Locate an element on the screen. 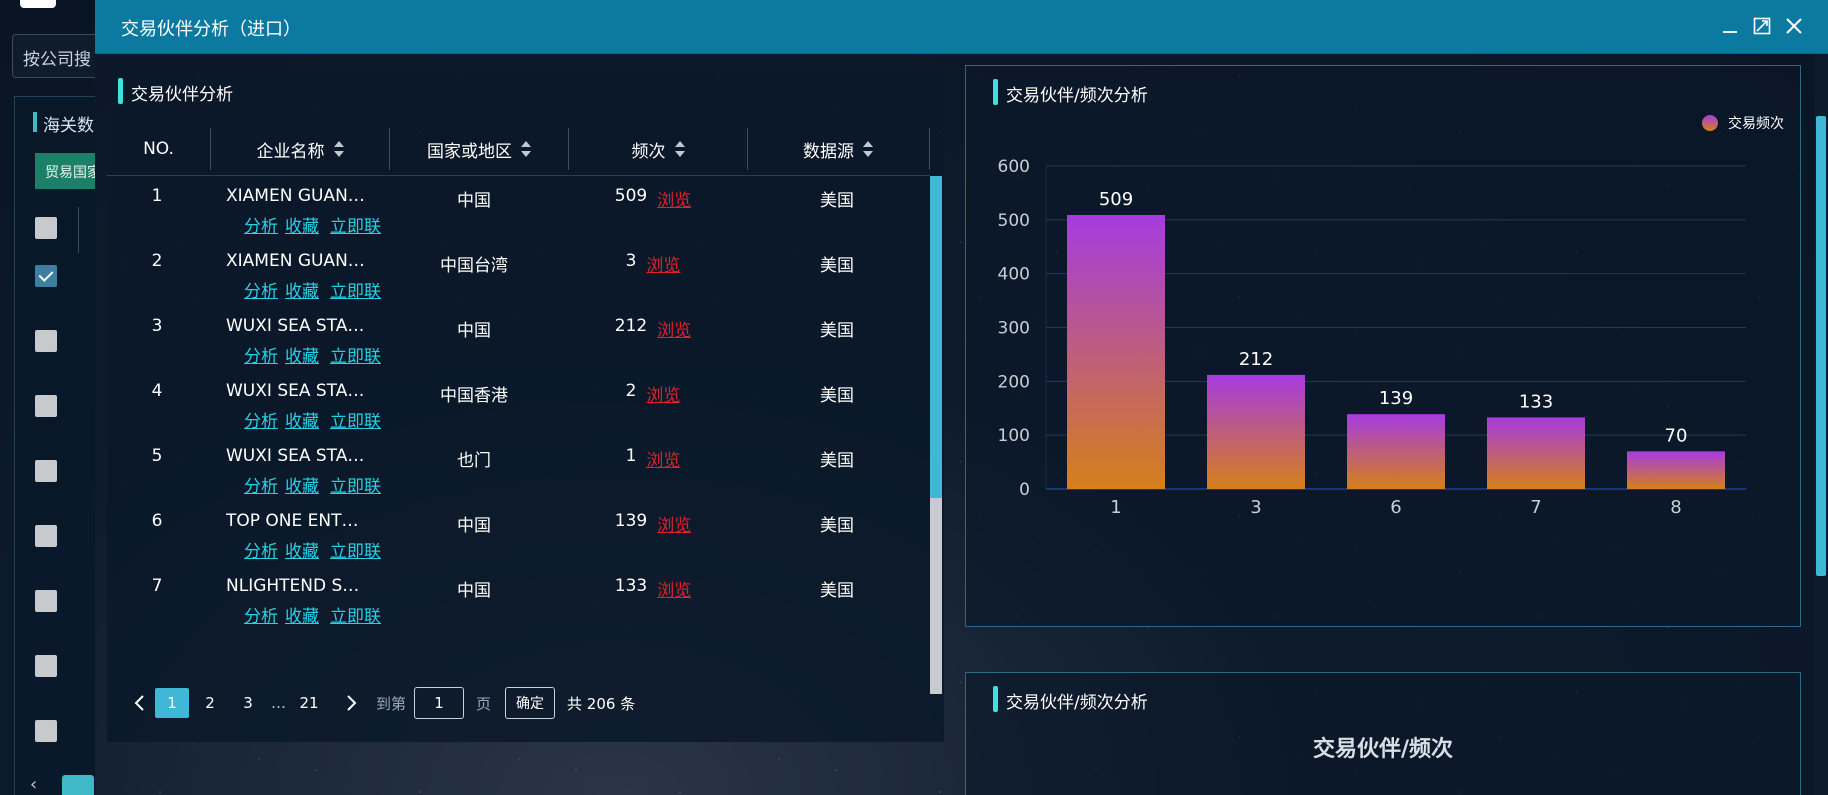 The width and height of the screenshot is (1828, 795). minimize-icon is located at coordinates (1730, 26).